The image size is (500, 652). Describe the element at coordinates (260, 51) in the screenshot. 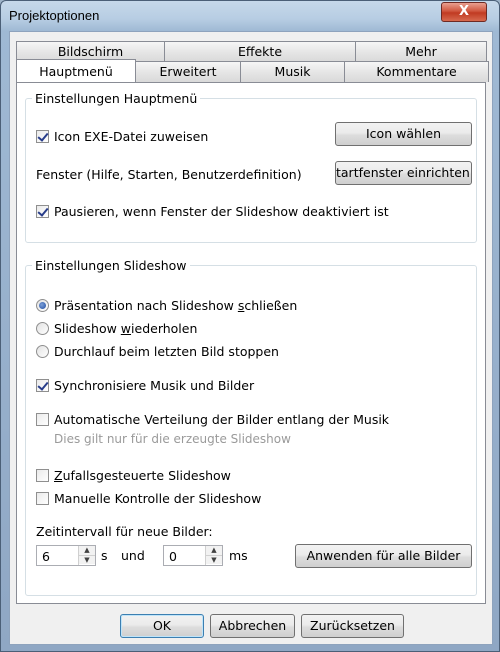

I see `tab-effekte: Effekte` at that location.